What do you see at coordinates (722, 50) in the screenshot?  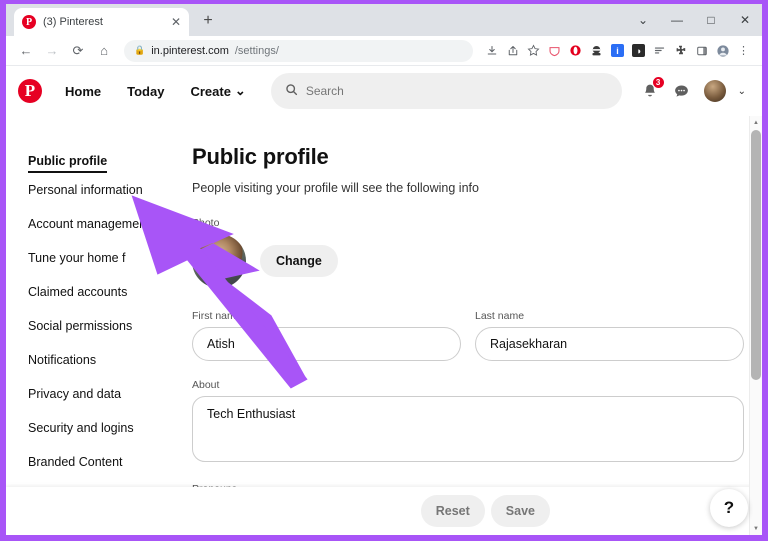 I see `profile-avatar-icon` at bounding box center [722, 50].